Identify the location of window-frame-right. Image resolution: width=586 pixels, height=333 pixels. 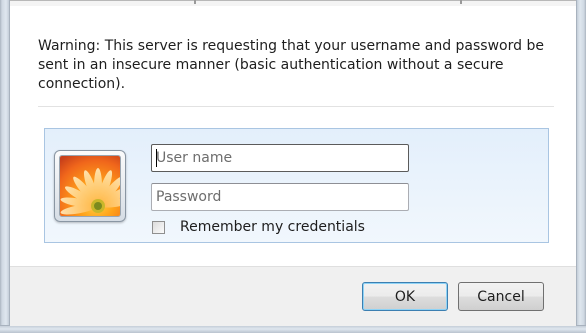
(581, 166).